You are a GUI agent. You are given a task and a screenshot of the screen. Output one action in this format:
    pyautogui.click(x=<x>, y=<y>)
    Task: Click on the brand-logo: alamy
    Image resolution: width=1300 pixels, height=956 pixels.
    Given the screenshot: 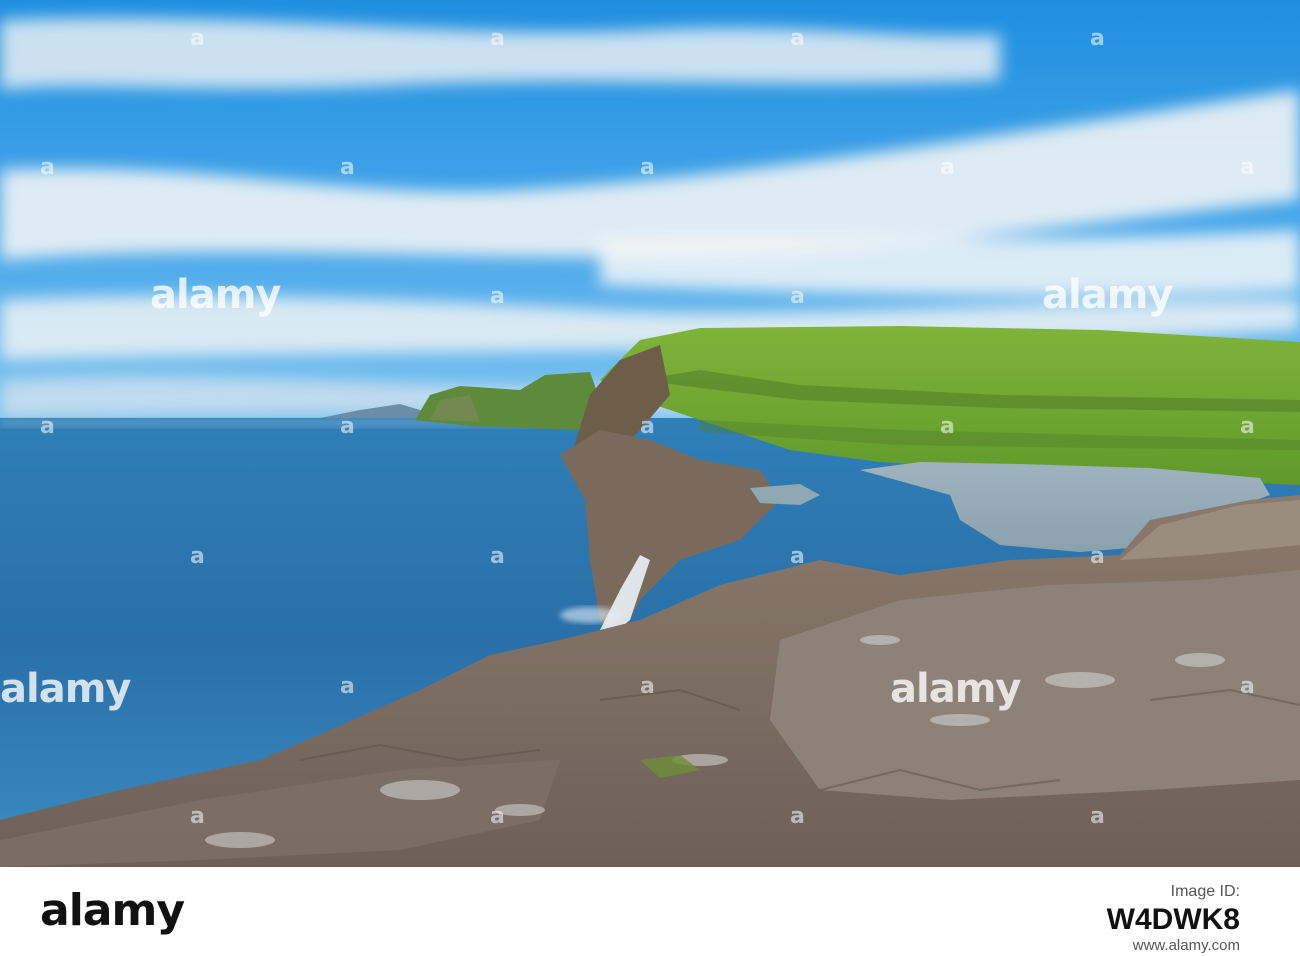 What is the action you would take?
    pyautogui.click(x=112, y=910)
    